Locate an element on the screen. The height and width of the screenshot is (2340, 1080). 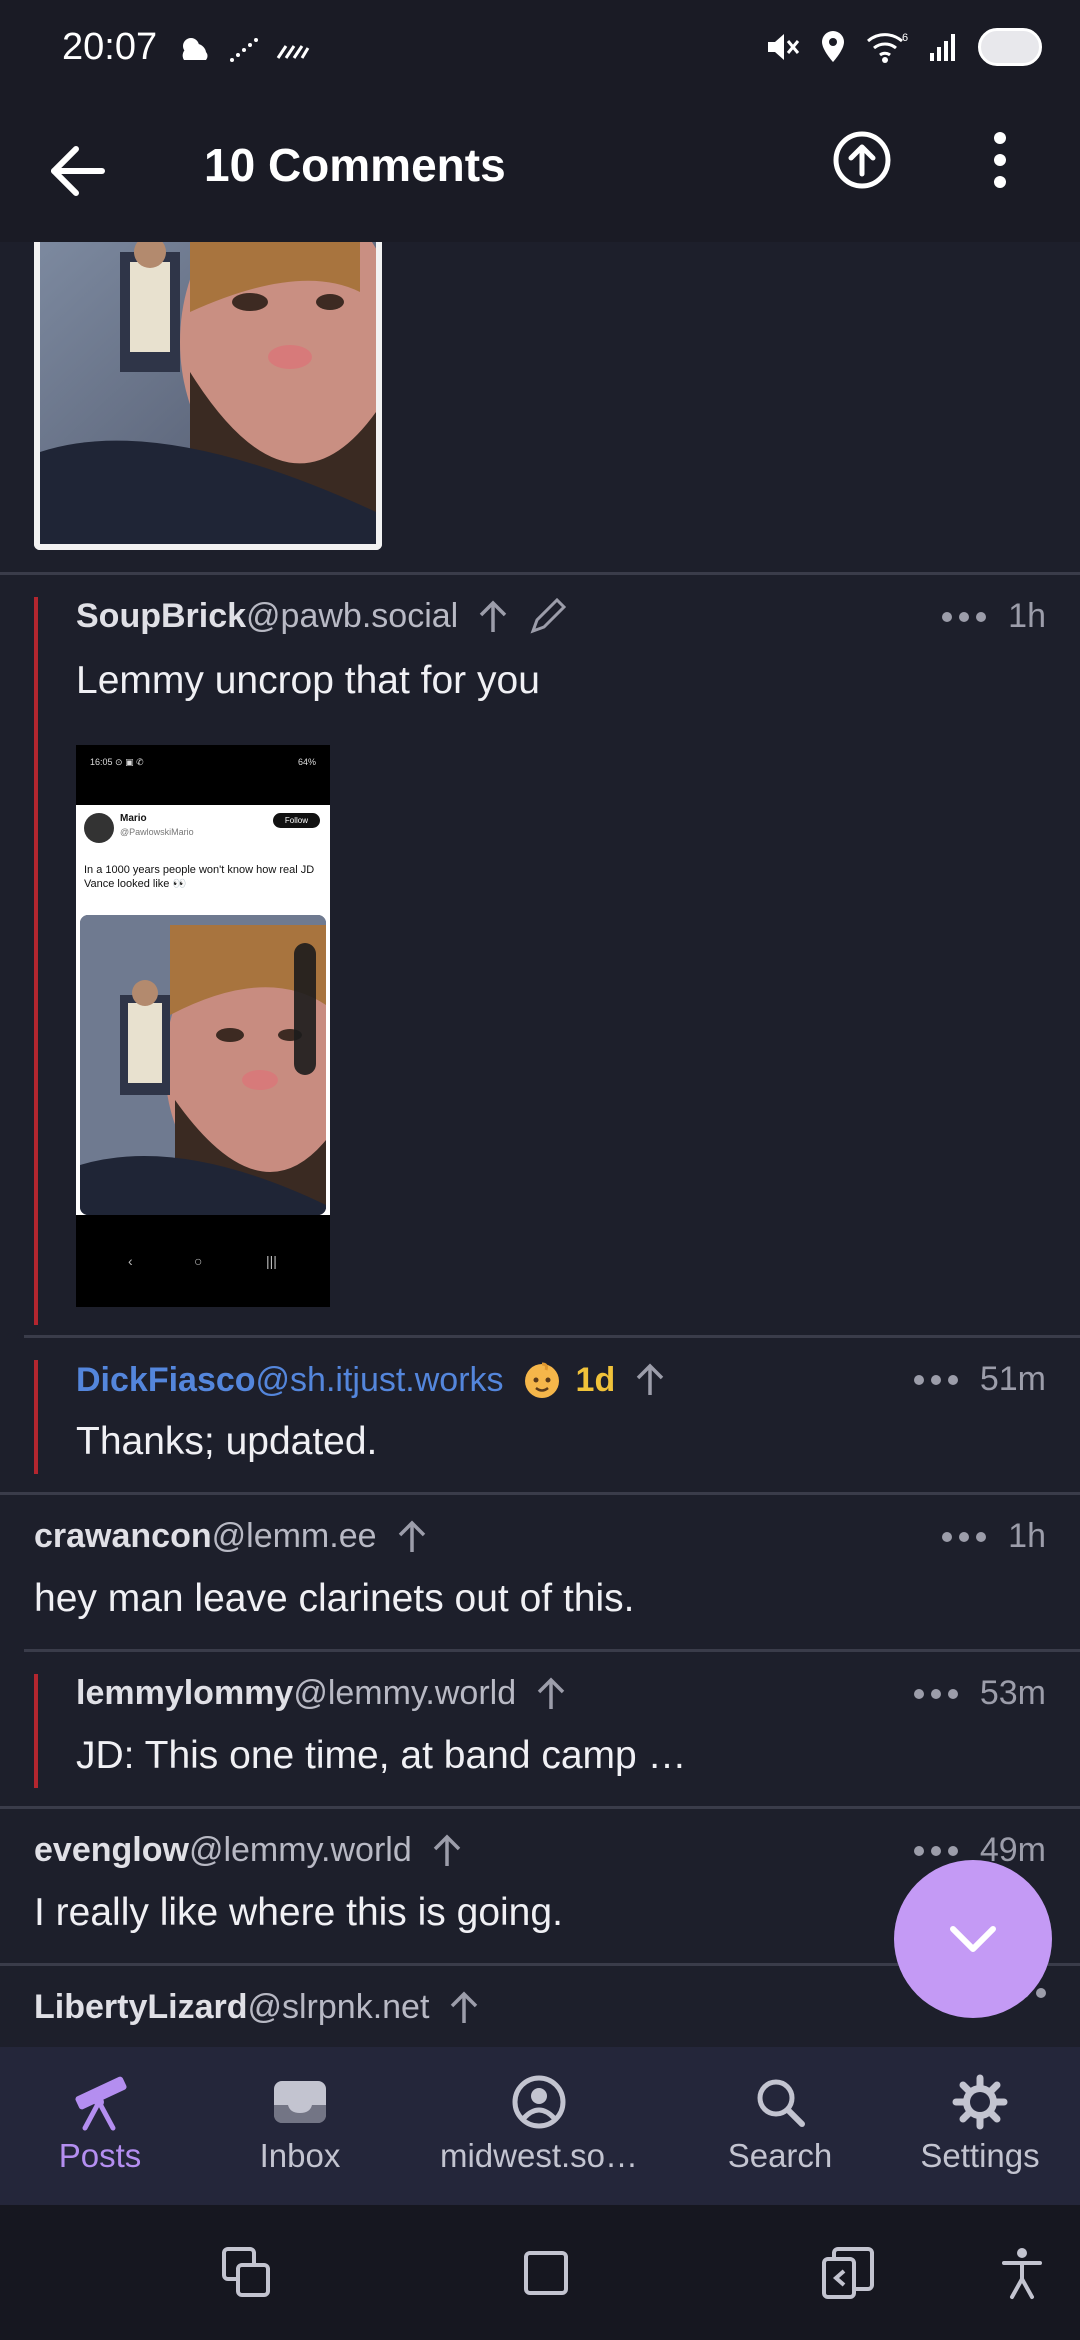
system-navigation-bar is located at coordinates (540, 2272).